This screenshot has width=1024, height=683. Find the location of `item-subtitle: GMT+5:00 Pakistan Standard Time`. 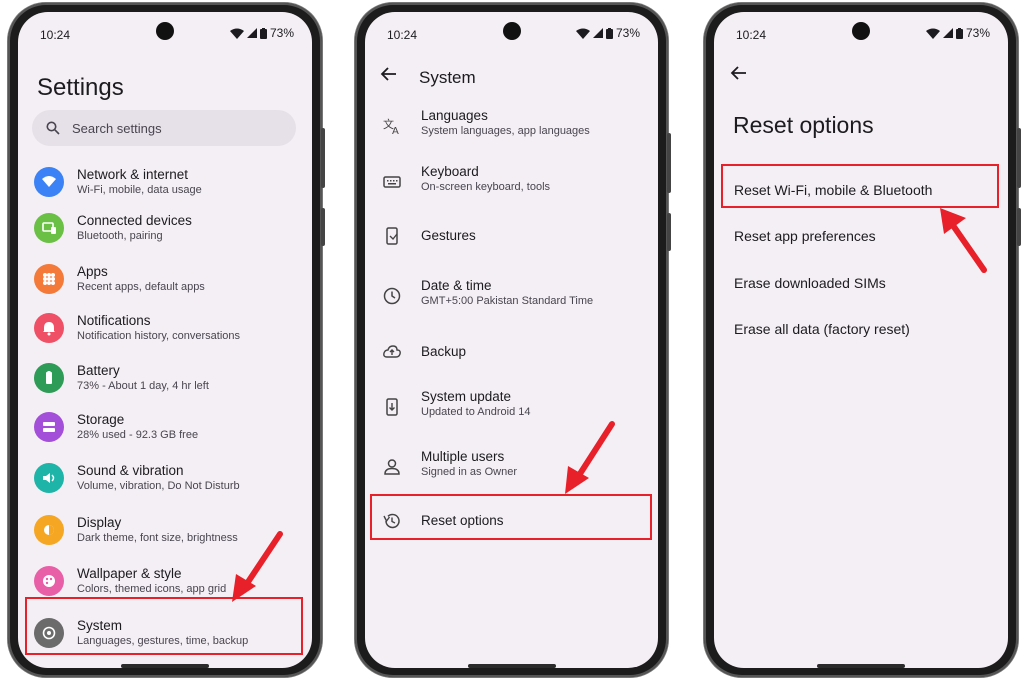

item-subtitle: GMT+5:00 Pakistan Standard Time is located at coordinates (507, 301).